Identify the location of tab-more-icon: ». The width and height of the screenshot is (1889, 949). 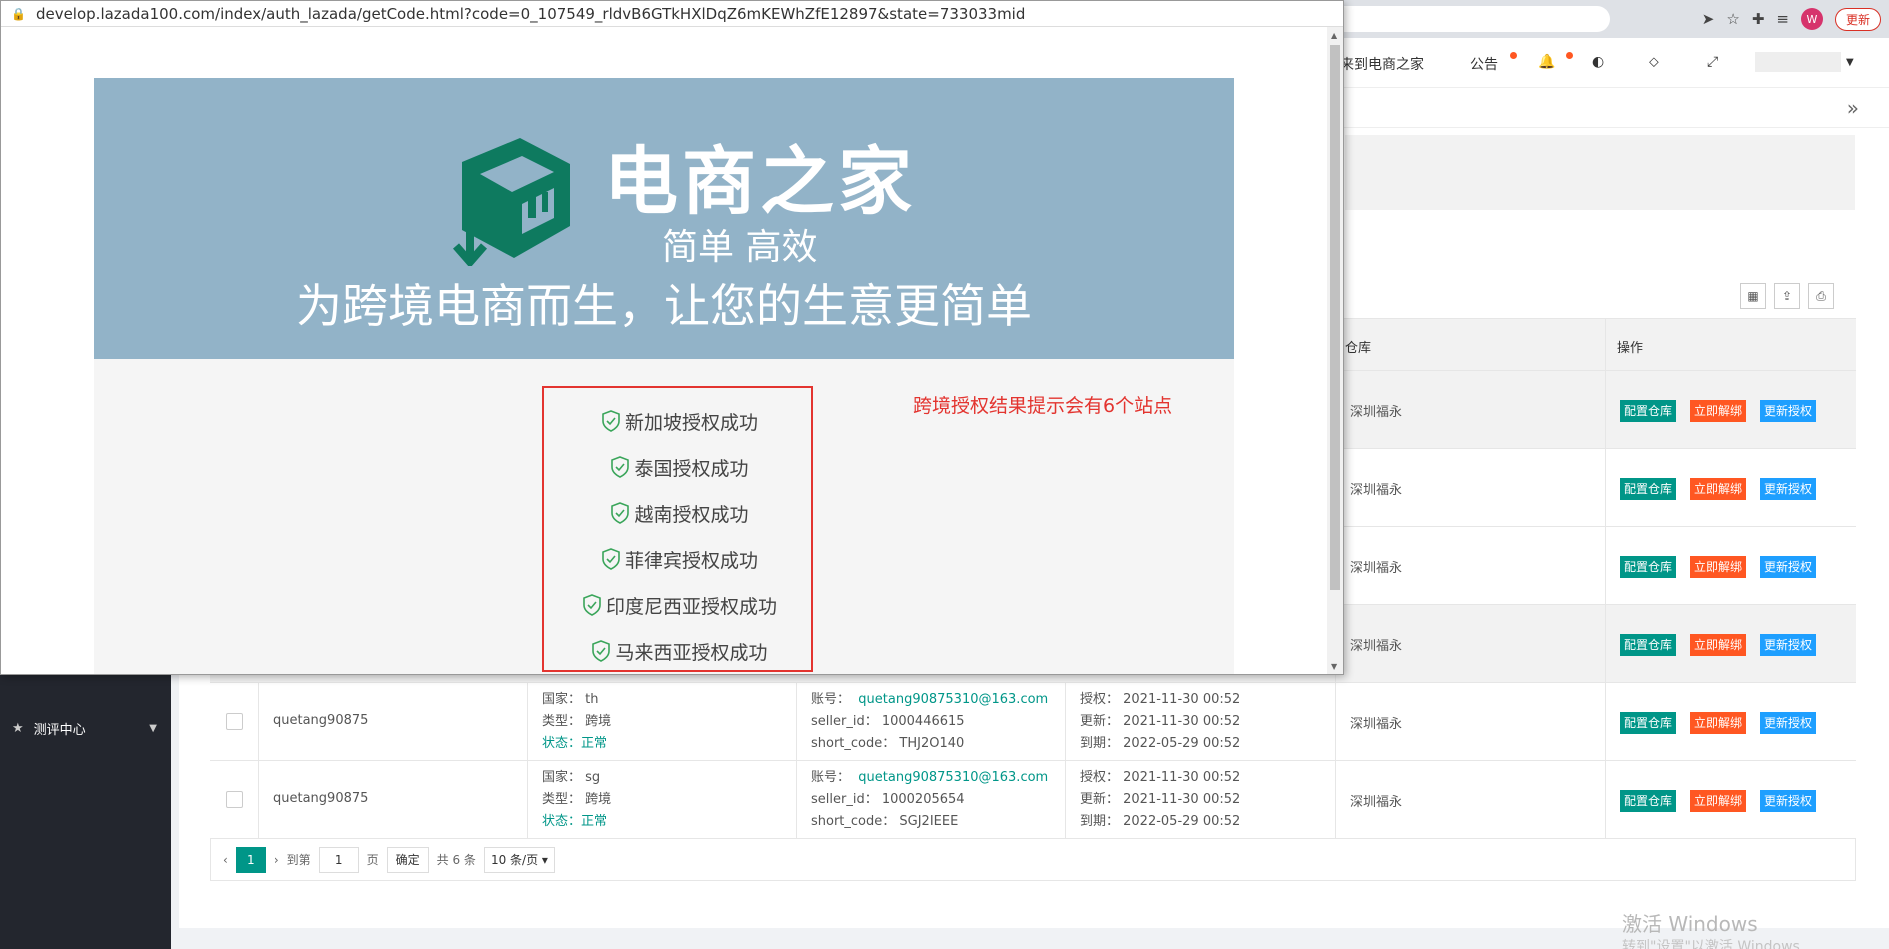
(1853, 108).